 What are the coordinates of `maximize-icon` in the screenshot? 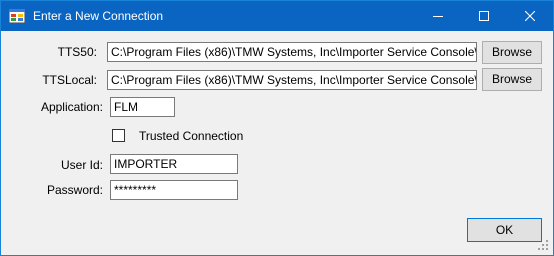 It's located at (484, 16).